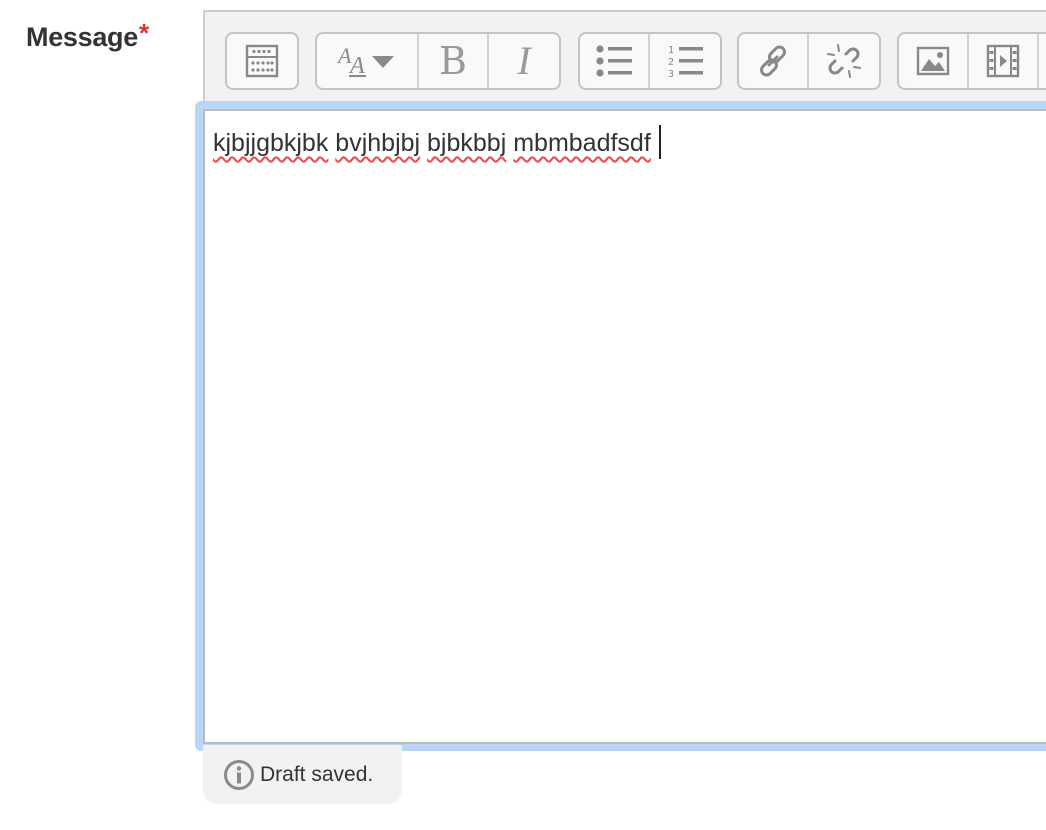 Image resolution: width=1046 pixels, height=830 pixels. I want to click on toolbar-group-lists: 1 2 3, so click(650, 61).